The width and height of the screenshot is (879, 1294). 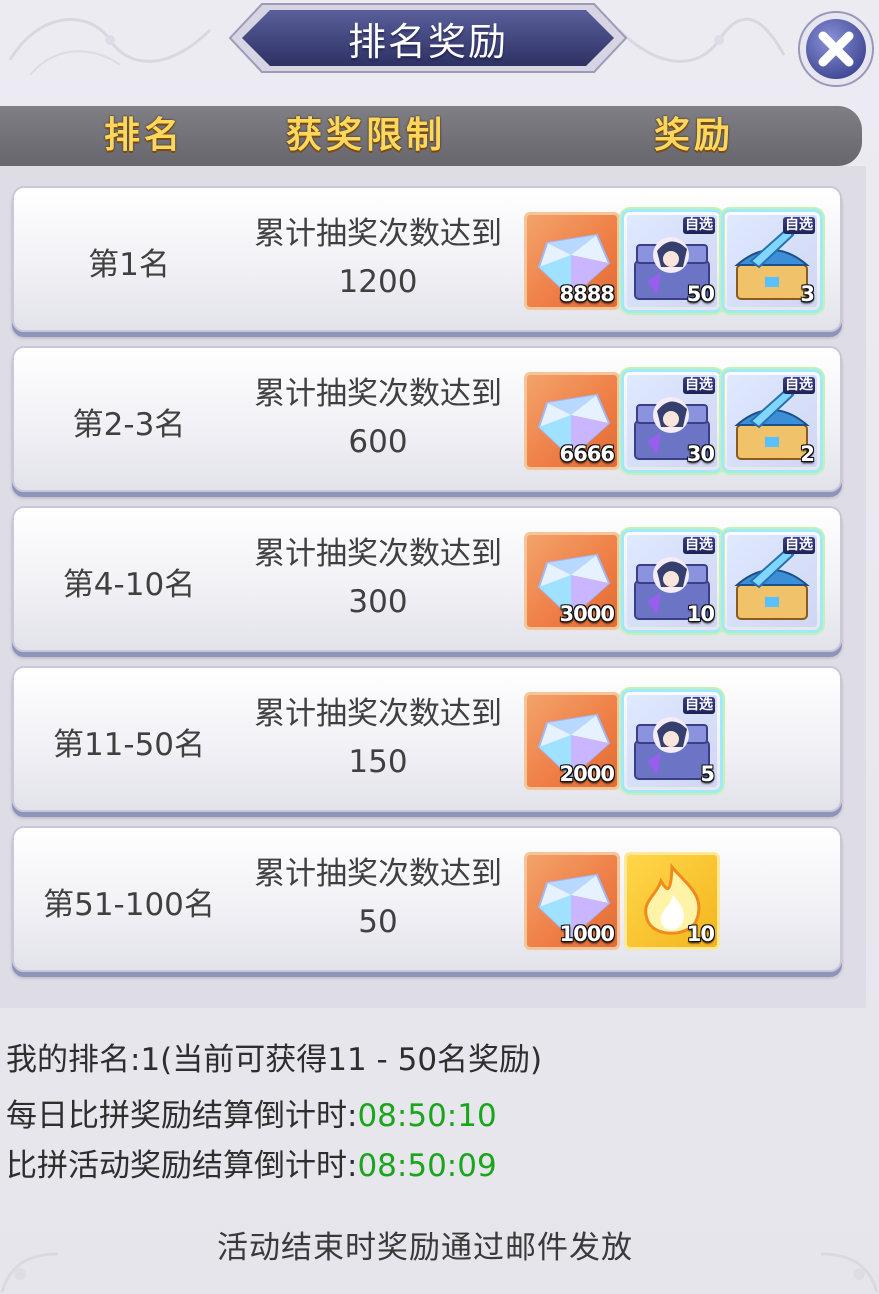 I want to click on row-limit: 累计抽奖次数达到 300, so click(x=378, y=578).